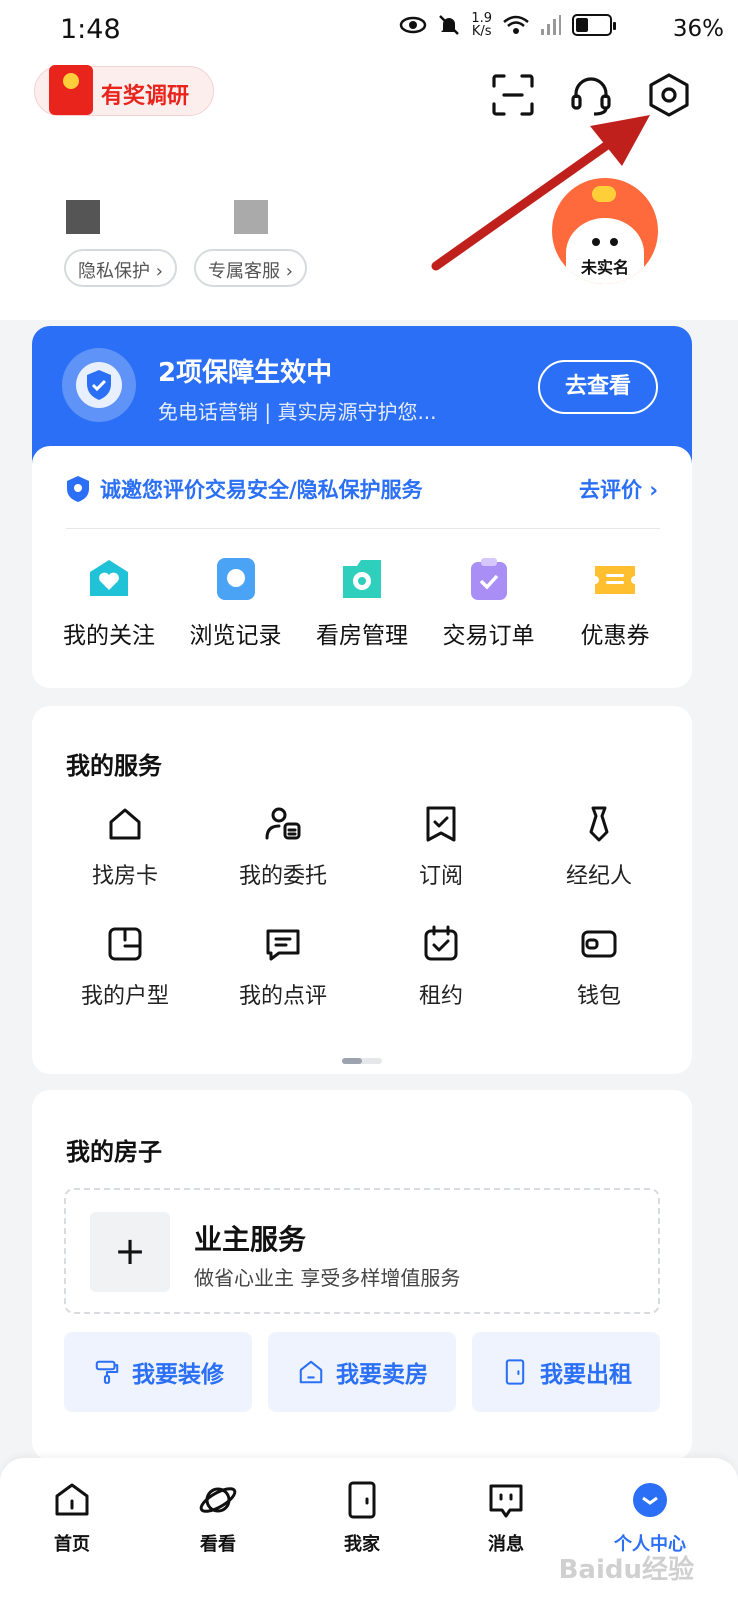 The width and height of the screenshot is (738, 1600). I want to click on quick-link-label: 优惠券, so click(615, 636).